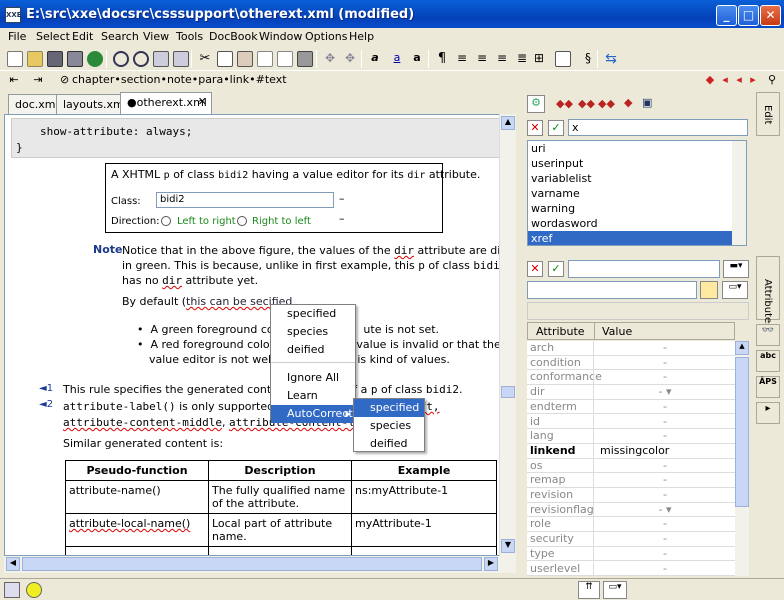  Describe the element at coordinates (637, 208) in the screenshot. I see `list-item: warning` at that location.